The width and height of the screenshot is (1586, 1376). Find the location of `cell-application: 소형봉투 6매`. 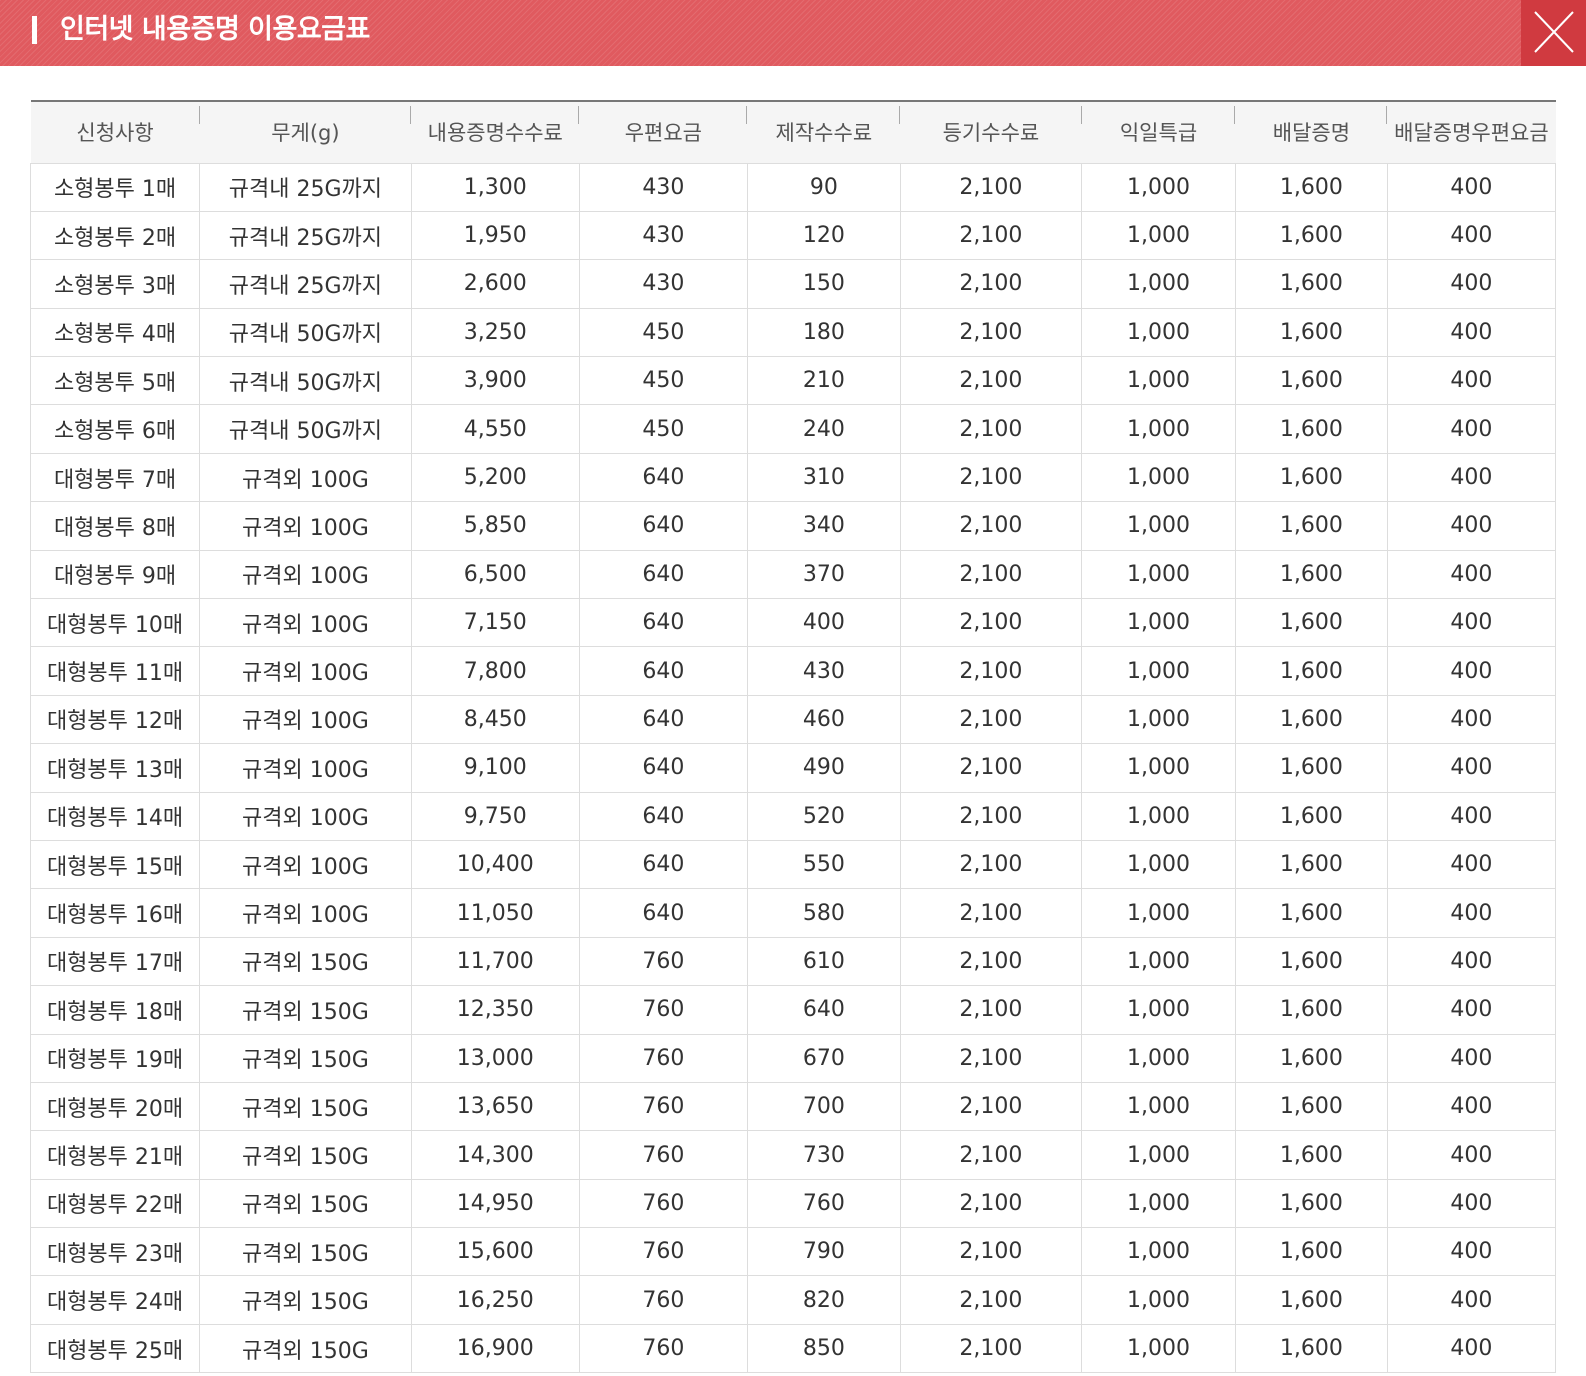

cell-application: 소형봉투 6매 is located at coordinates (115, 429).